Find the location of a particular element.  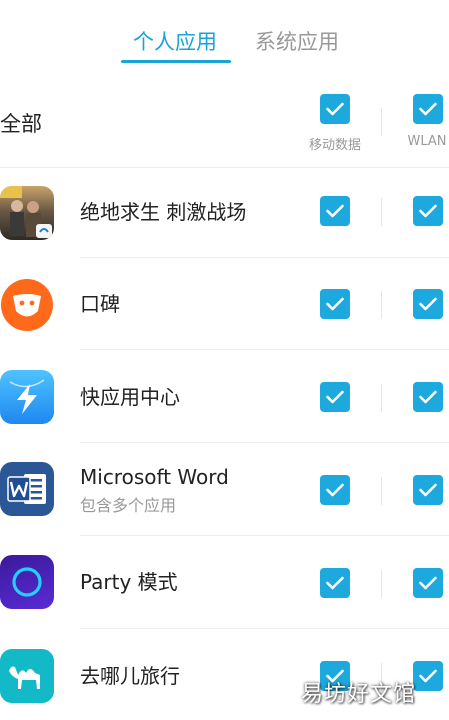

active-tab-indicator is located at coordinates (176, 61).